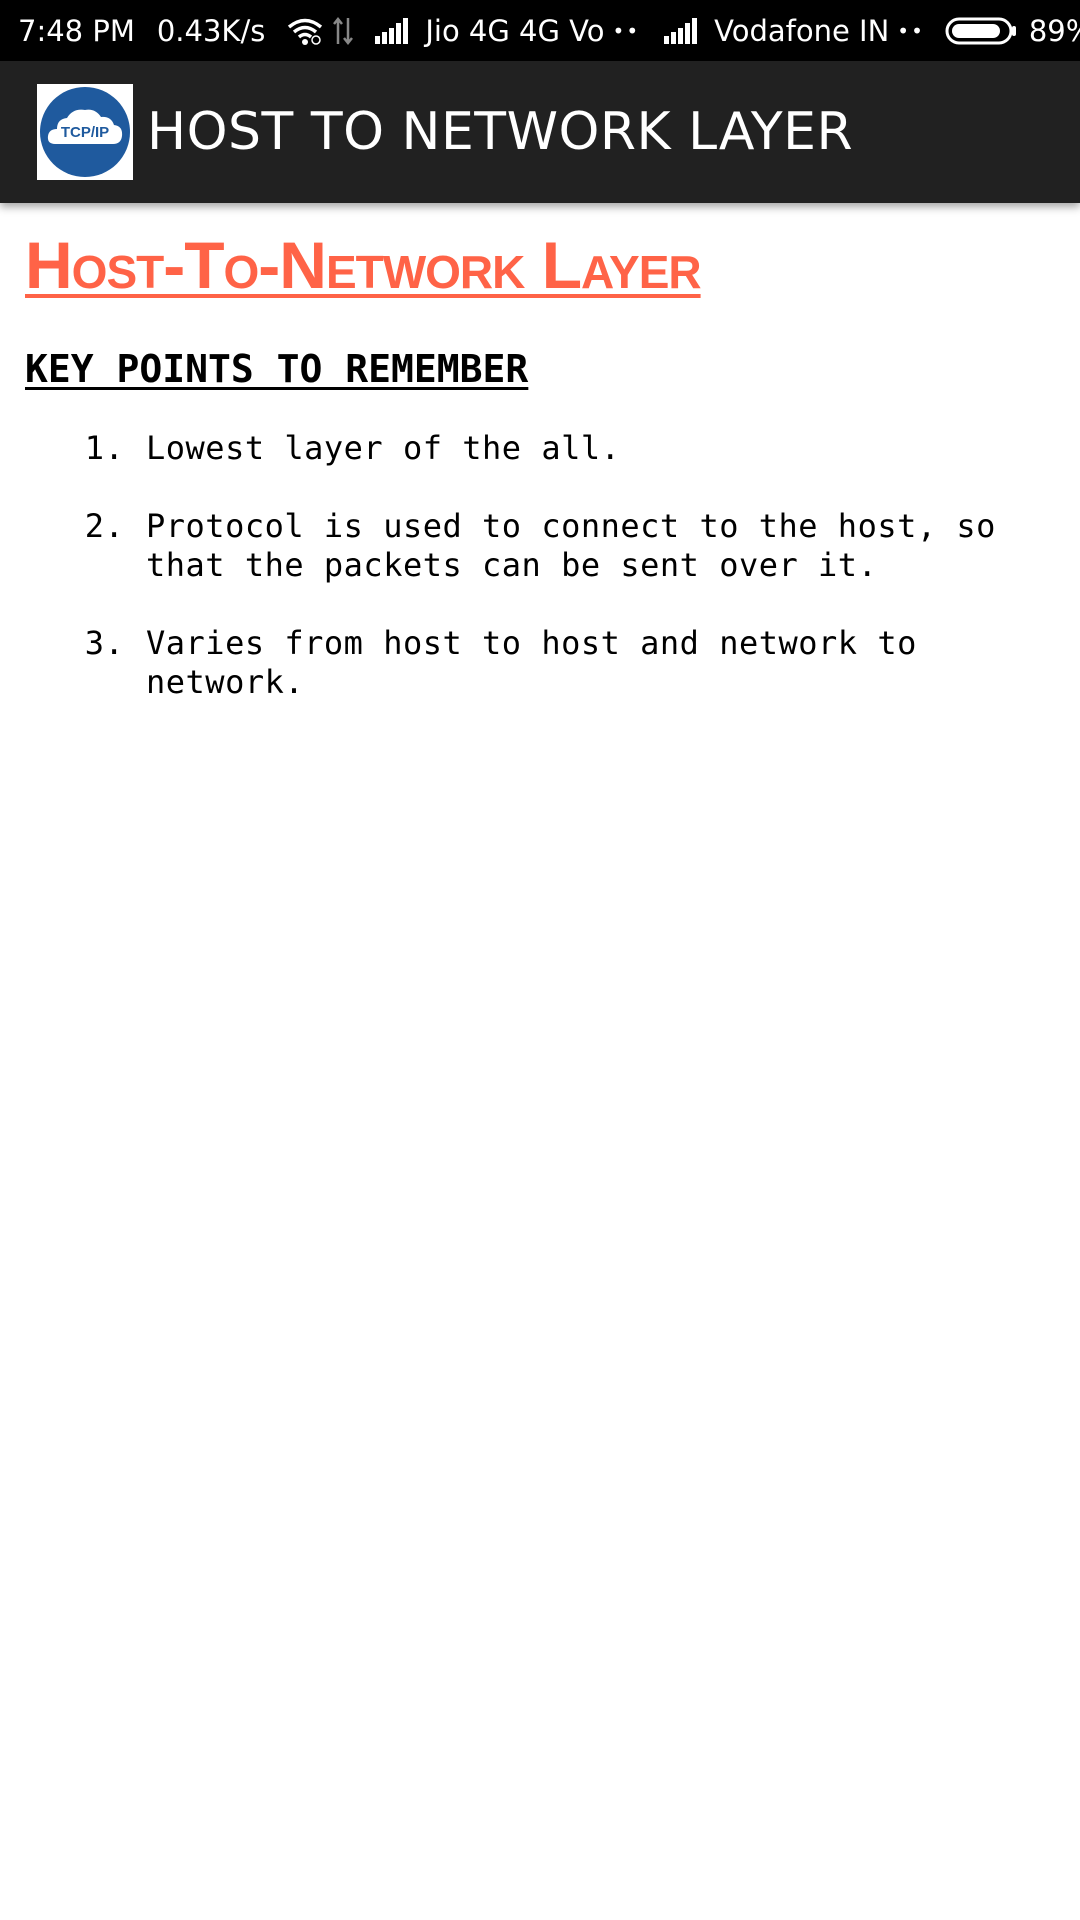 Image resolution: width=1080 pixels, height=1920 pixels. What do you see at coordinates (500, 132) in the screenshot?
I see `app-title: HOST TO NETWORK LAYER` at bounding box center [500, 132].